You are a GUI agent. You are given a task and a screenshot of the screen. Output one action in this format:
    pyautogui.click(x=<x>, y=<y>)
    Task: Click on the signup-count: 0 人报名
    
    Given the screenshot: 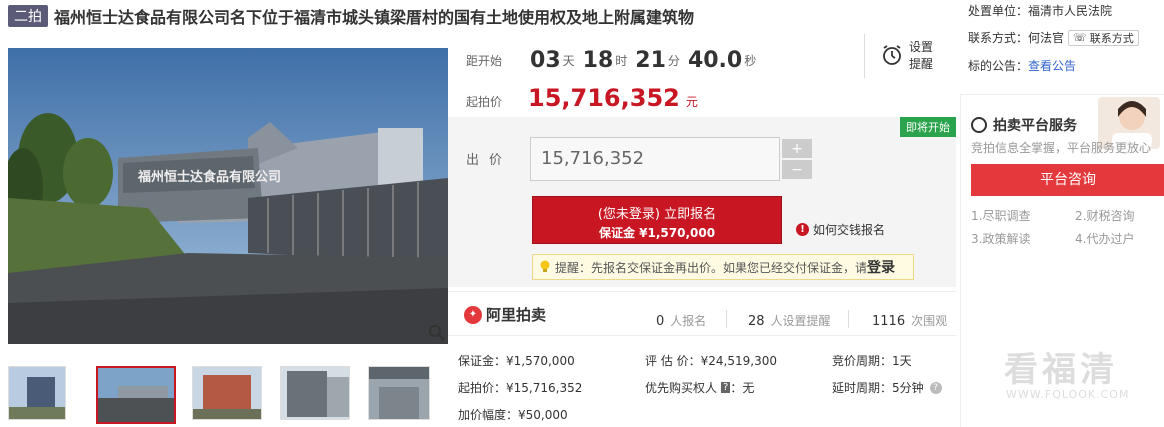 What is the action you would take?
    pyautogui.click(x=681, y=320)
    